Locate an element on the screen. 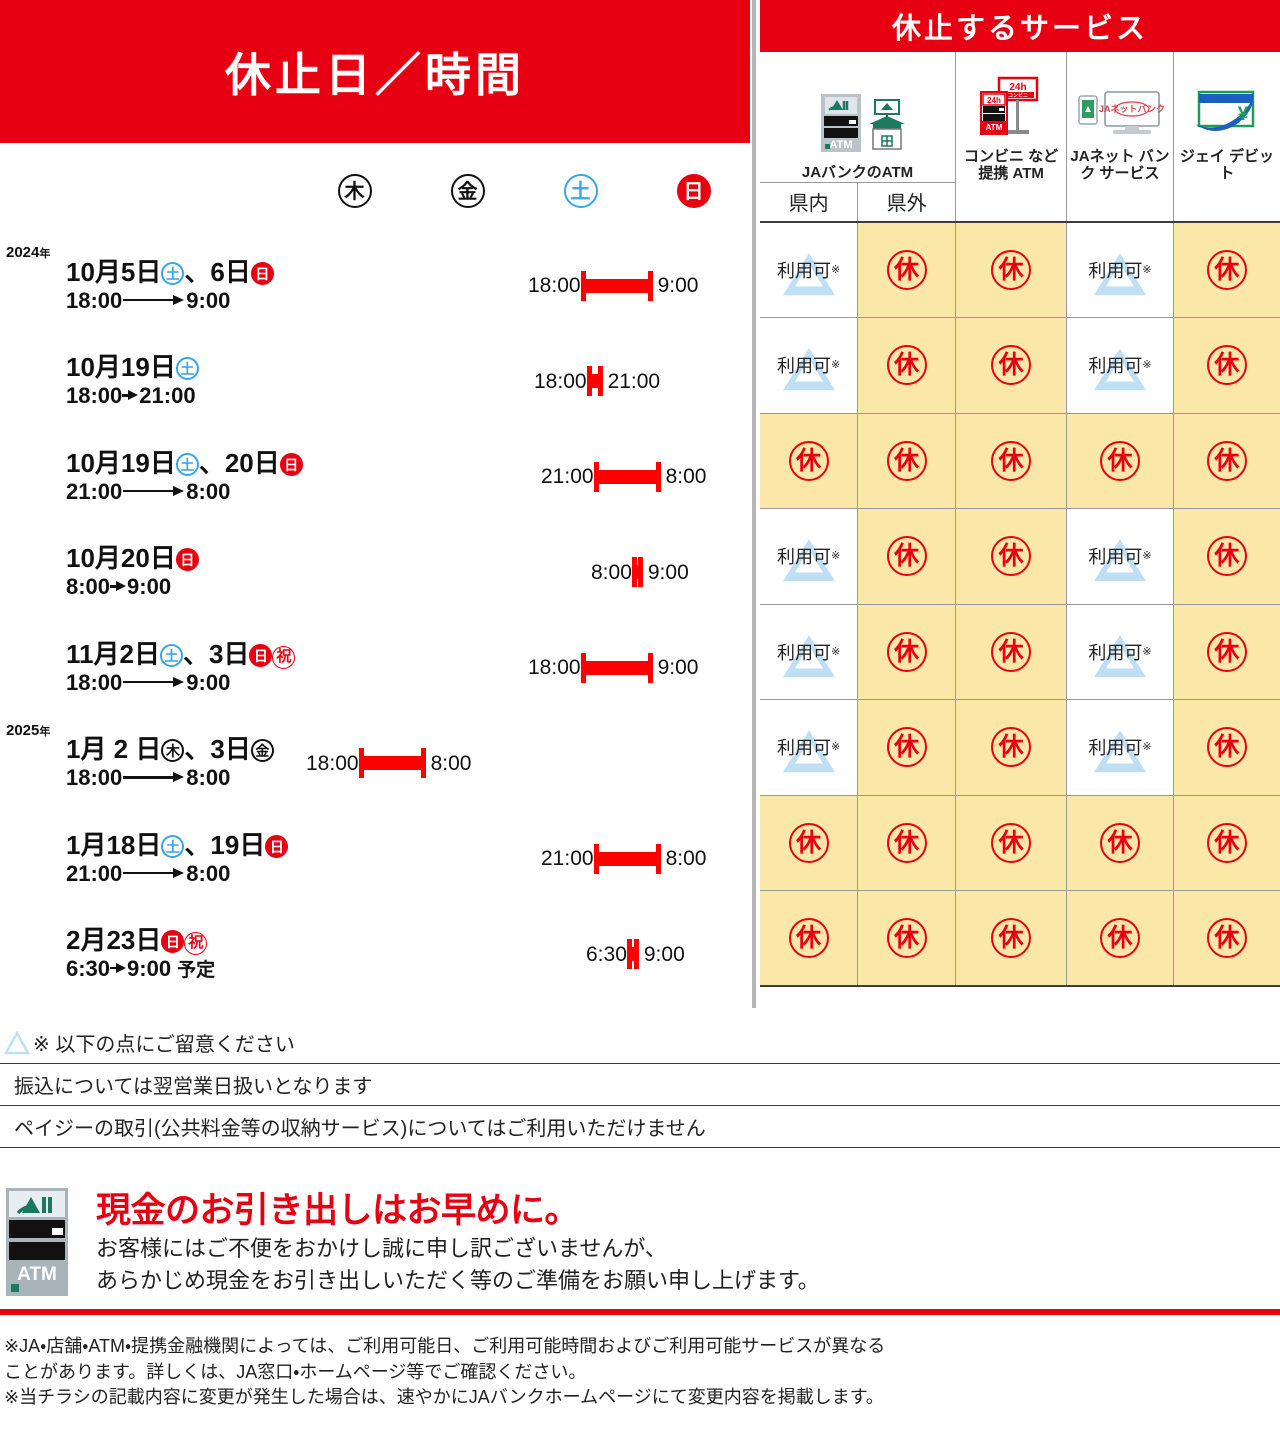 The height and width of the screenshot is (1452, 1280). date-main-text: 10月5日土、6日日 is located at coordinates (180, 272).